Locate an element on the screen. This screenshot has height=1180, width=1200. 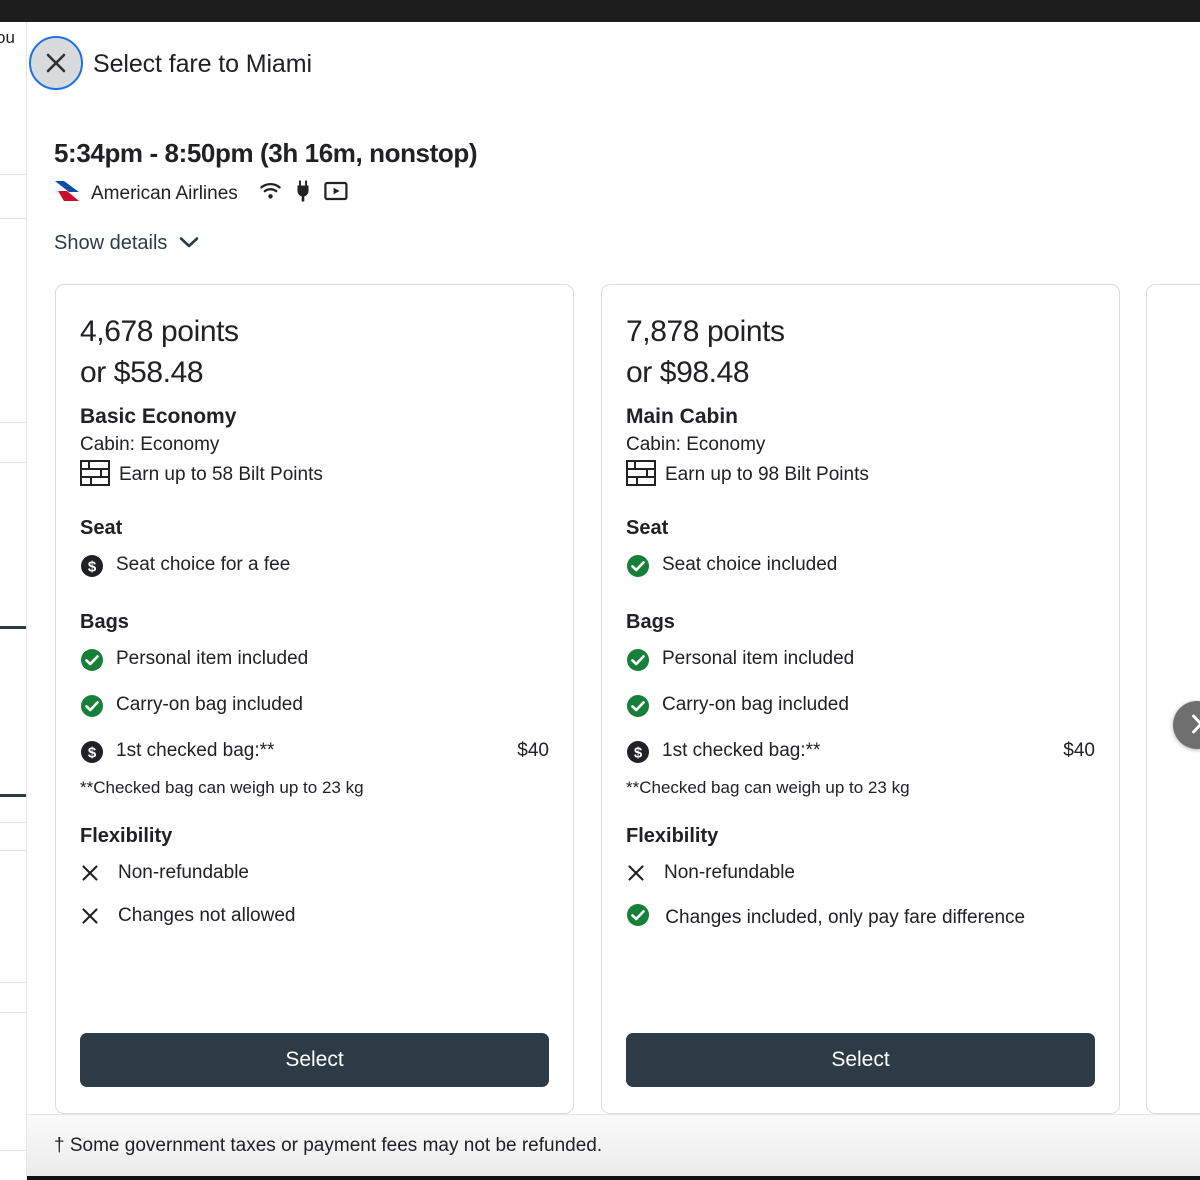
fare-points: 7,878 points is located at coordinates (705, 331).